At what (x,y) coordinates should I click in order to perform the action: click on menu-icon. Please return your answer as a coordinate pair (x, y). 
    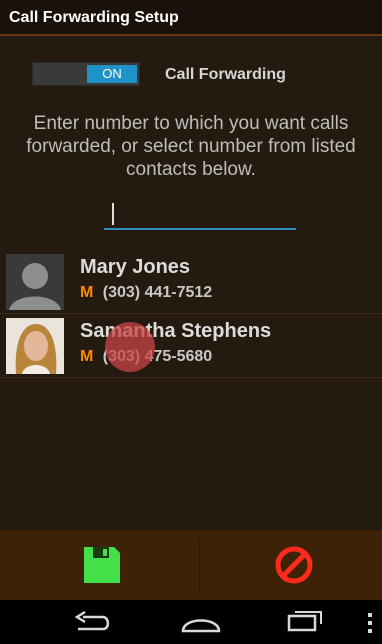
    Looking at the image, I should click on (370, 623).